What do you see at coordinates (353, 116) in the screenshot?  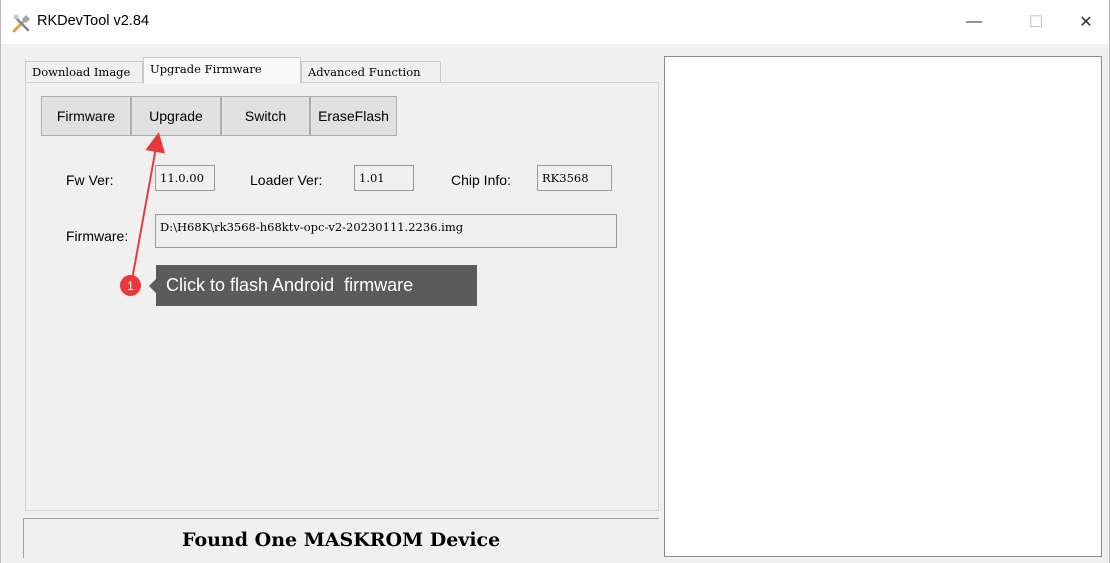 I see `eraseflash-button: EraseFlash` at bounding box center [353, 116].